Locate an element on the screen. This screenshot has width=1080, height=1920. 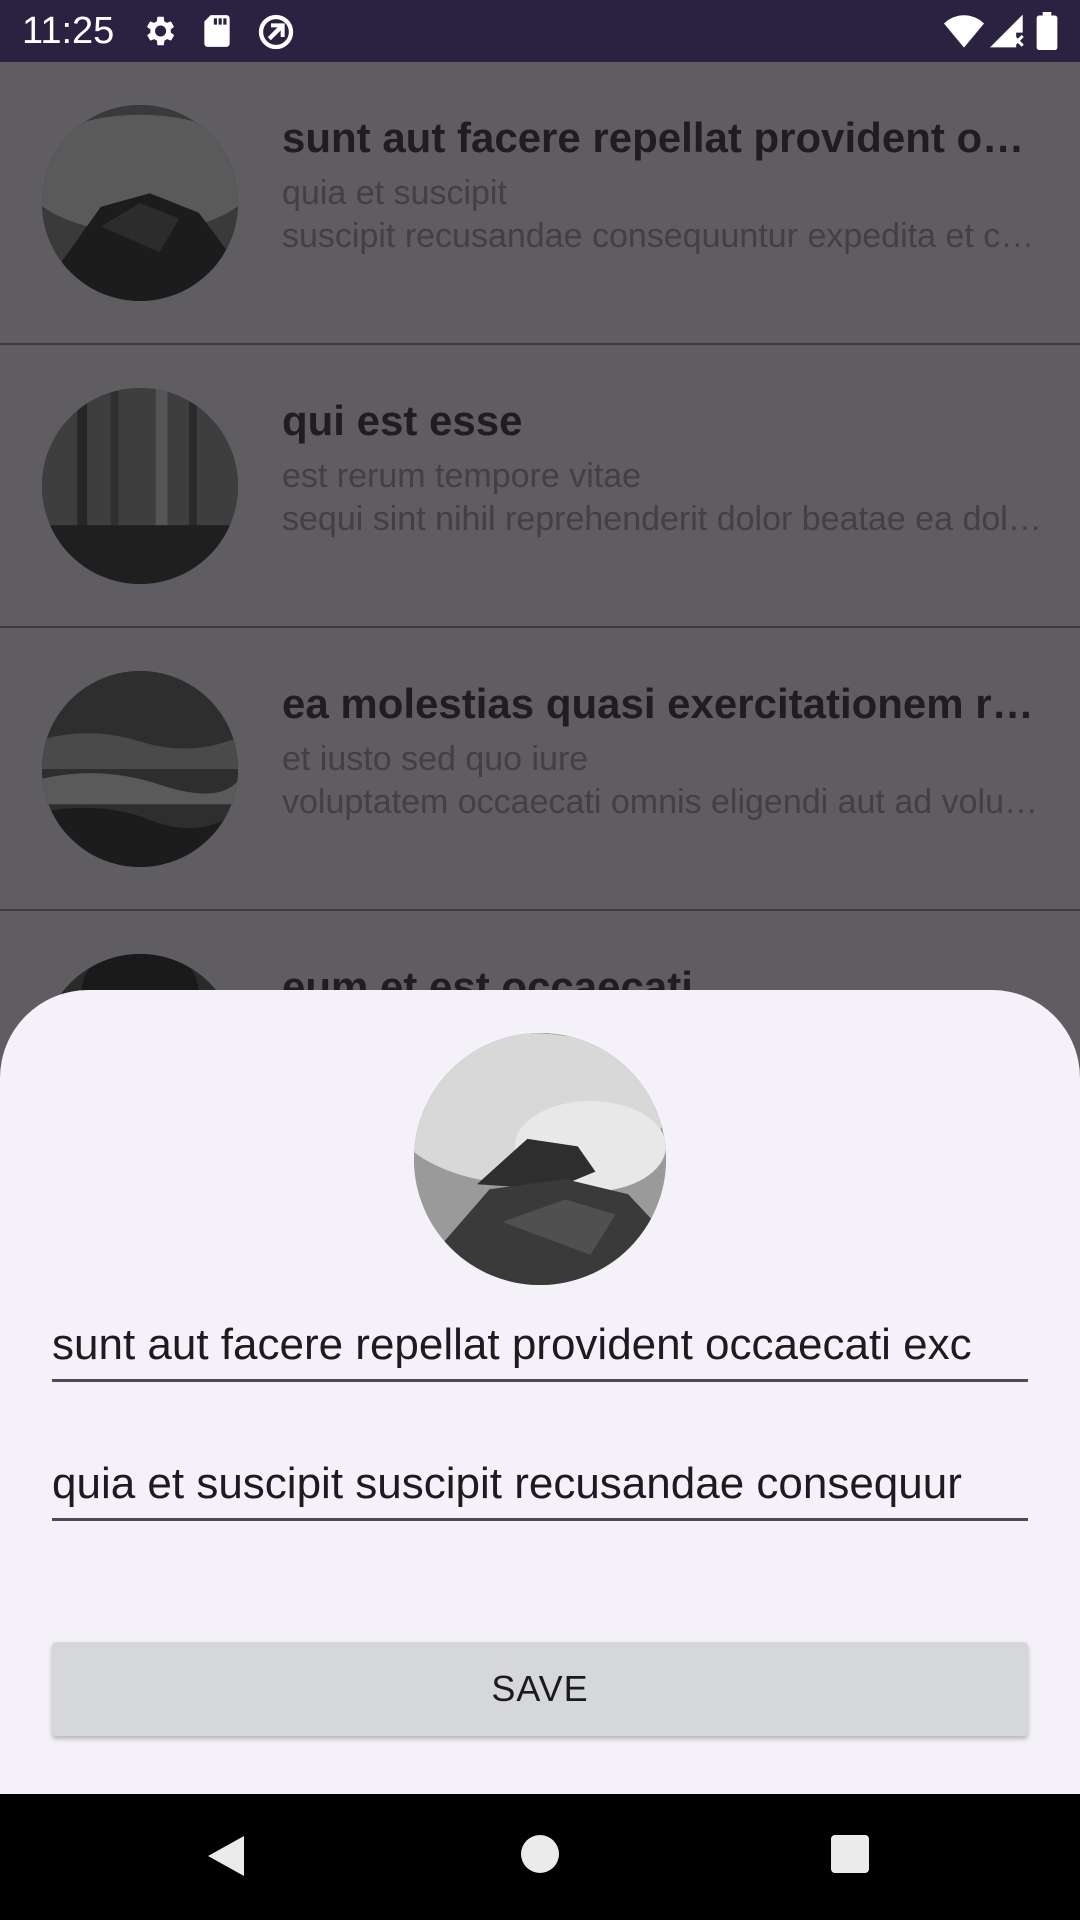
save-button: SAVE is located at coordinates (540, 1689).